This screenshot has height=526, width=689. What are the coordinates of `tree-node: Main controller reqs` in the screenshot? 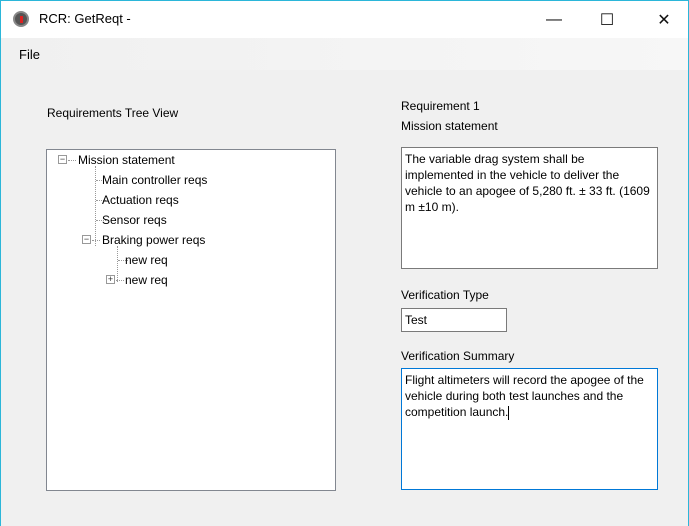 It's located at (154, 180).